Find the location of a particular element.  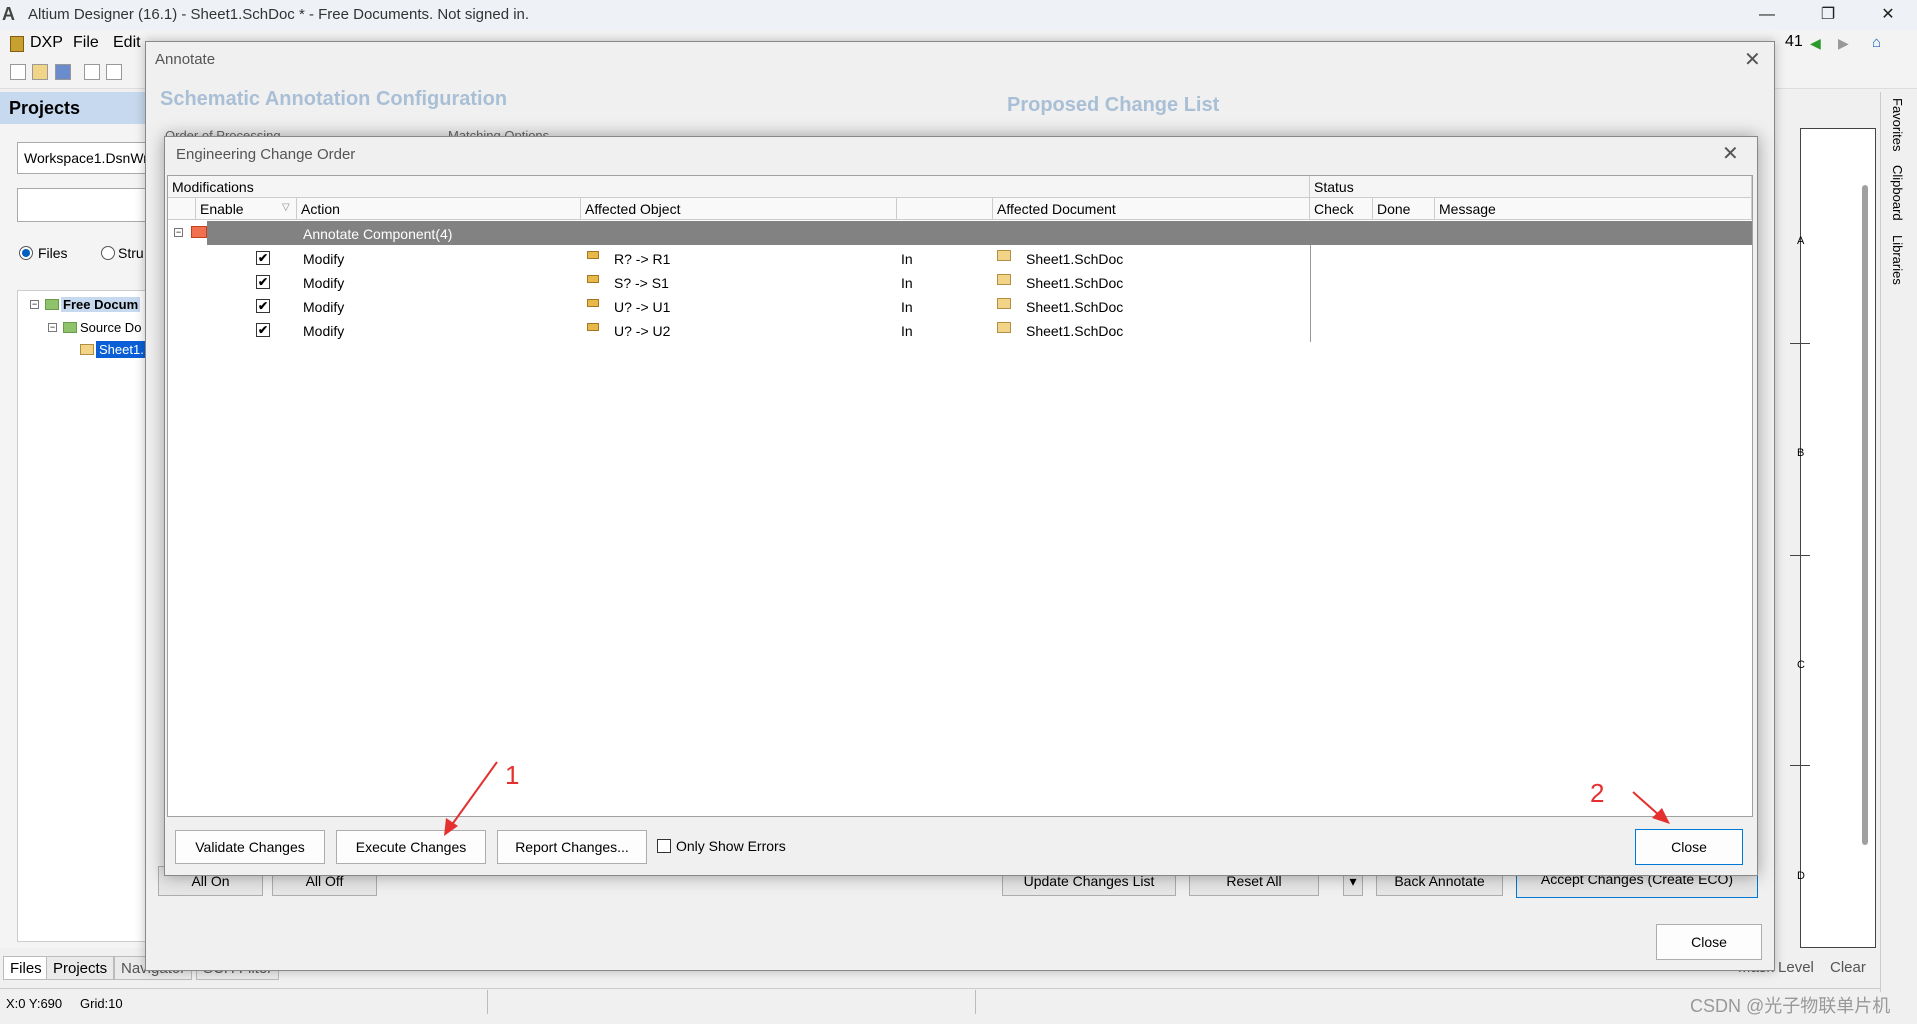

arrow-2-line is located at coordinates (1646, 804).